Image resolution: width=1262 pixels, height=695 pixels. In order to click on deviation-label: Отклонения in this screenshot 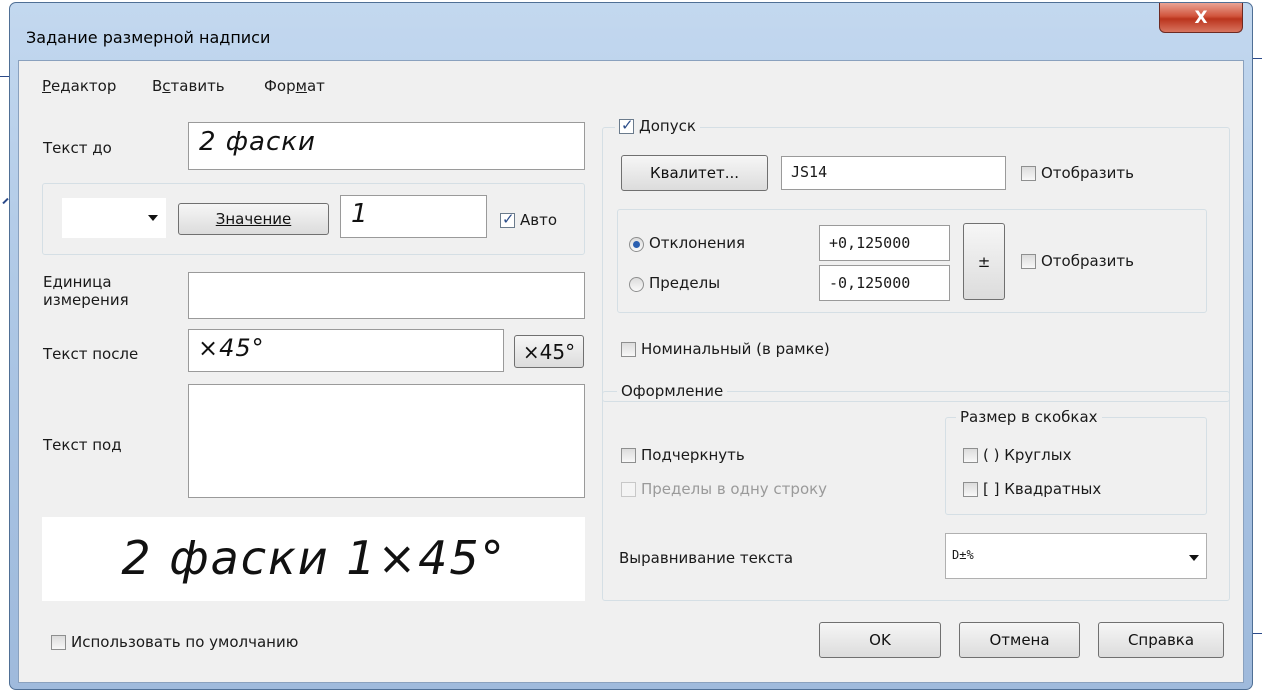, I will do `click(697, 243)`.